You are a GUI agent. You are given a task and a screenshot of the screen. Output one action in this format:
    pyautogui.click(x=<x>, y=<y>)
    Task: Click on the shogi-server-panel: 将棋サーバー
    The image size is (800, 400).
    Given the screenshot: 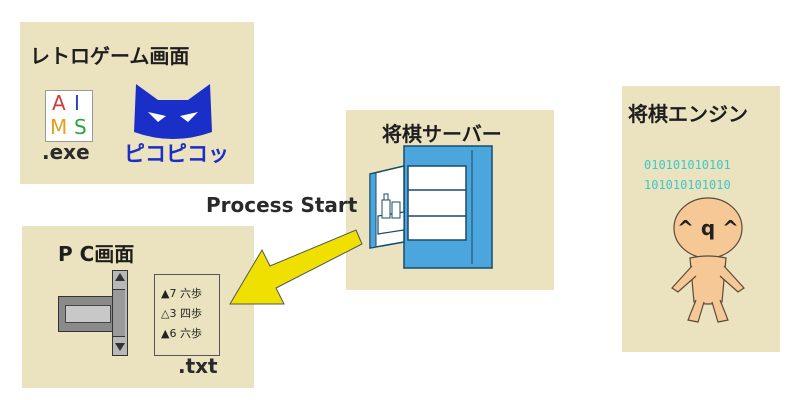 What is the action you would take?
    pyautogui.click(x=450, y=200)
    